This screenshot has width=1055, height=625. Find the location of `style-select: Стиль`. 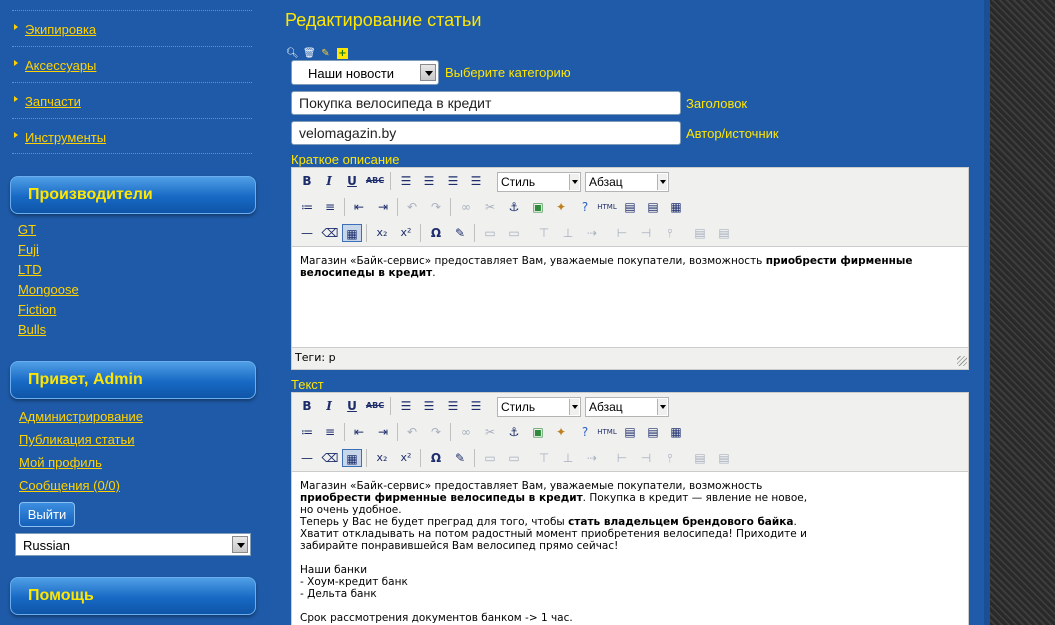

style-select: Стиль is located at coordinates (539, 182).